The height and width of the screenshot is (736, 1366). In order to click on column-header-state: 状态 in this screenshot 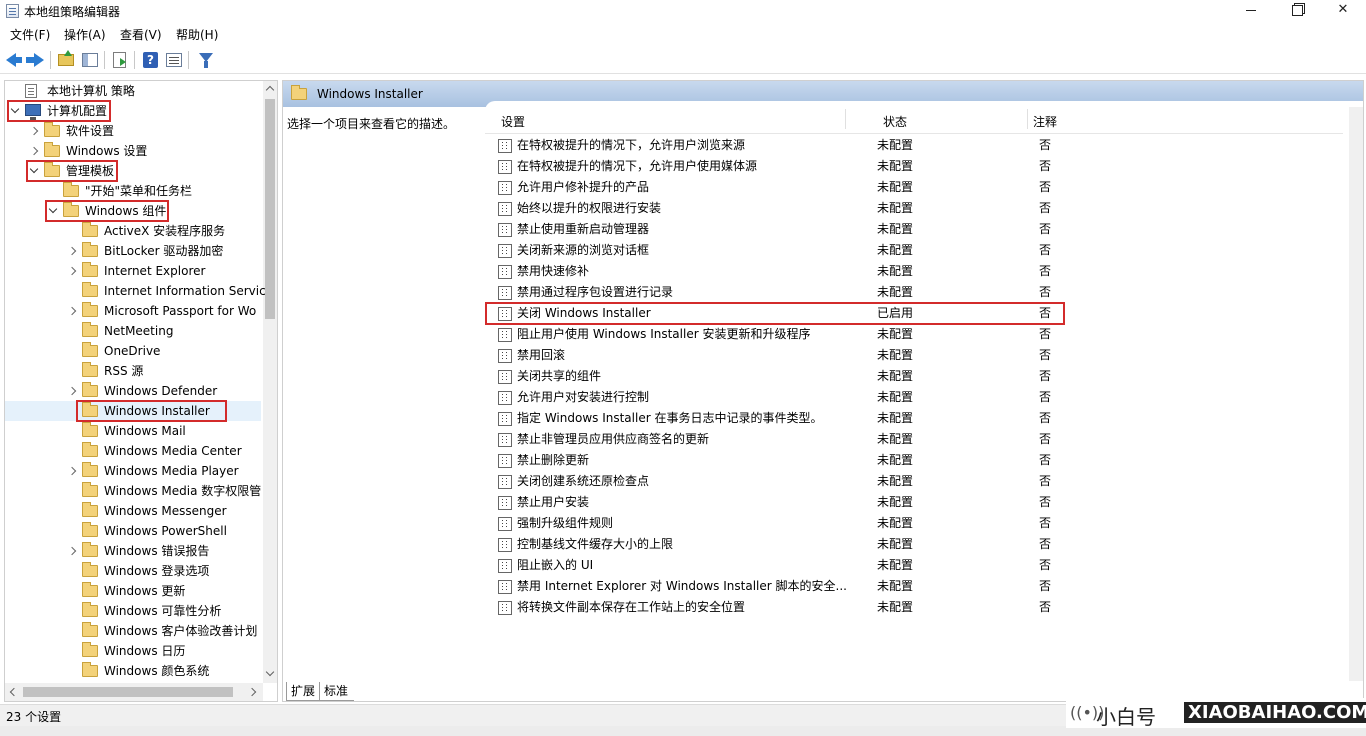, I will do `click(895, 121)`.